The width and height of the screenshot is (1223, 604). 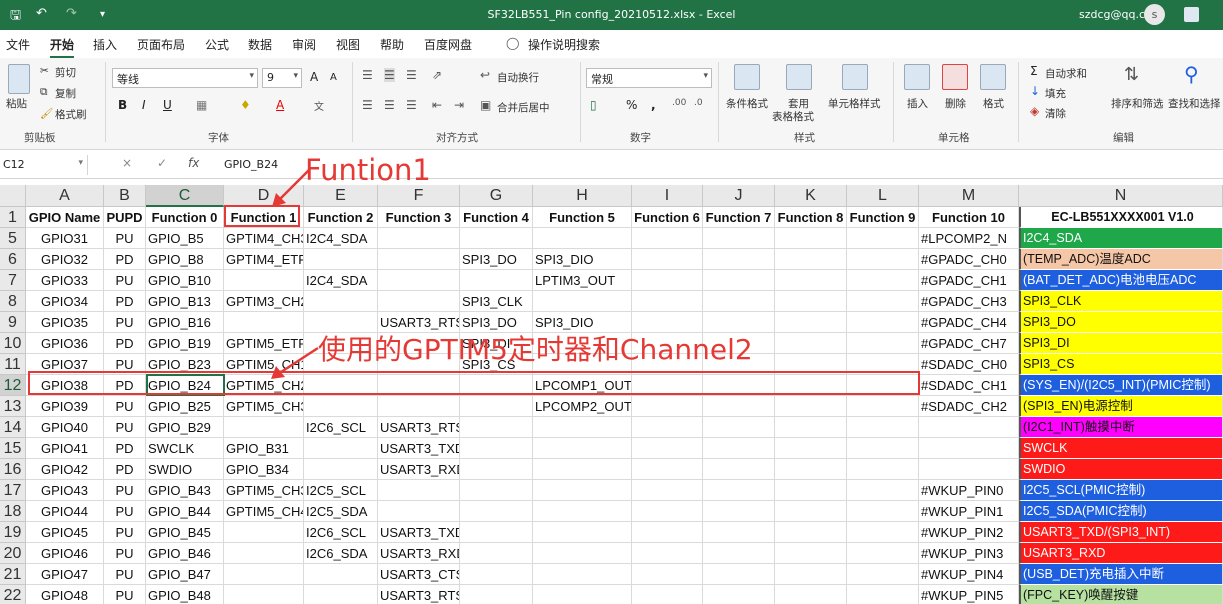 What do you see at coordinates (65, 301) in the screenshot?
I see `cell-A8: GPIO34` at bounding box center [65, 301].